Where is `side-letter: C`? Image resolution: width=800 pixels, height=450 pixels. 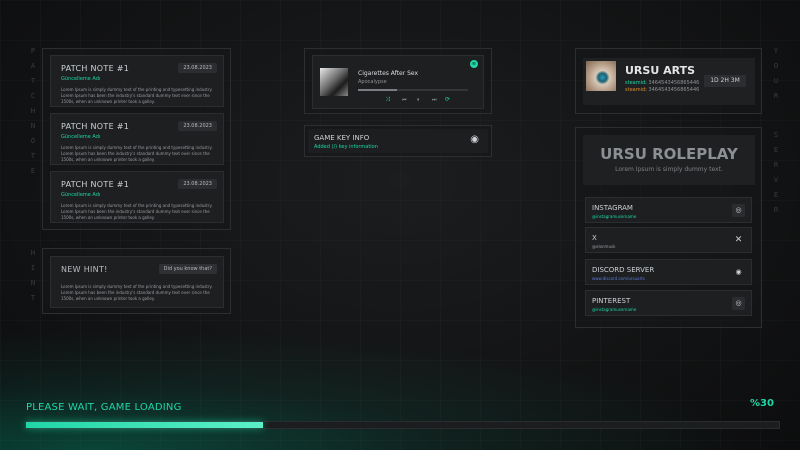
side-letter: C is located at coordinates (33, 96).